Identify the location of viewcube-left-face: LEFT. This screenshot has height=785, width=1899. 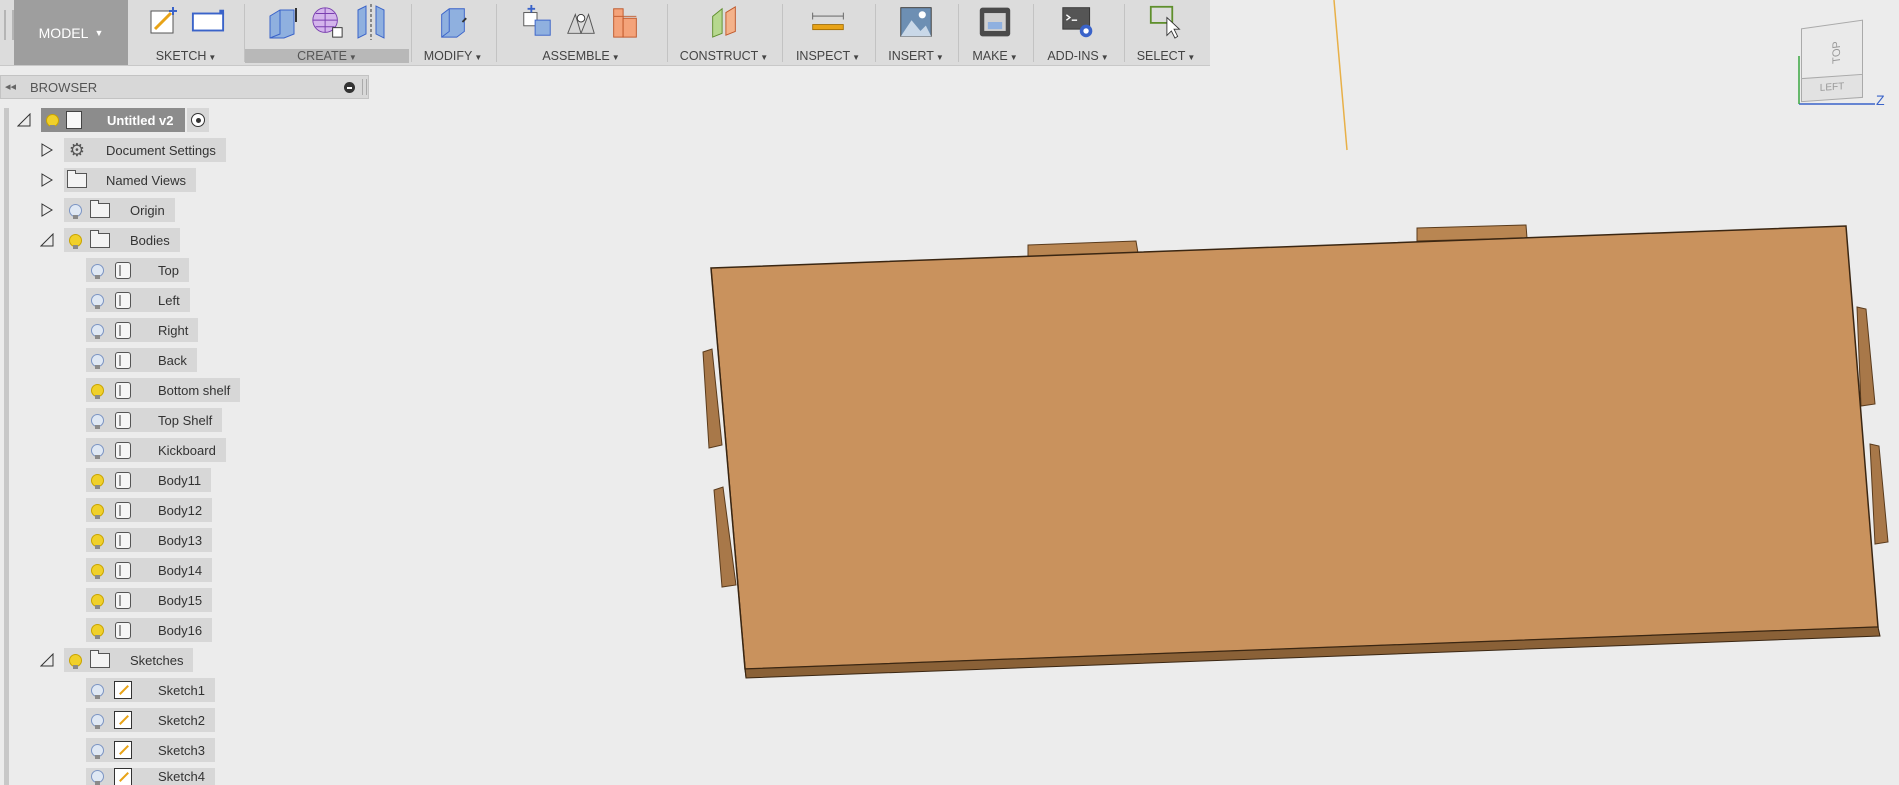
(1832, 88).